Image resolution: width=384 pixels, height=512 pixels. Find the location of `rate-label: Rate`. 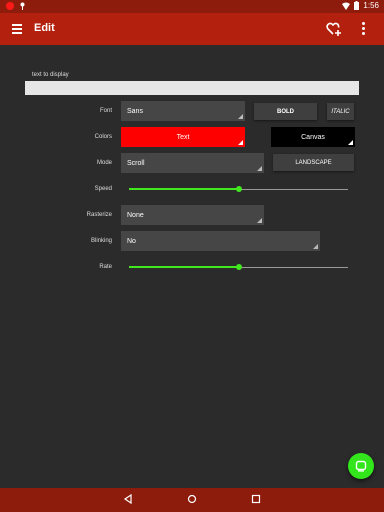

rate-label: Rate is located at coordinates (105, 267).